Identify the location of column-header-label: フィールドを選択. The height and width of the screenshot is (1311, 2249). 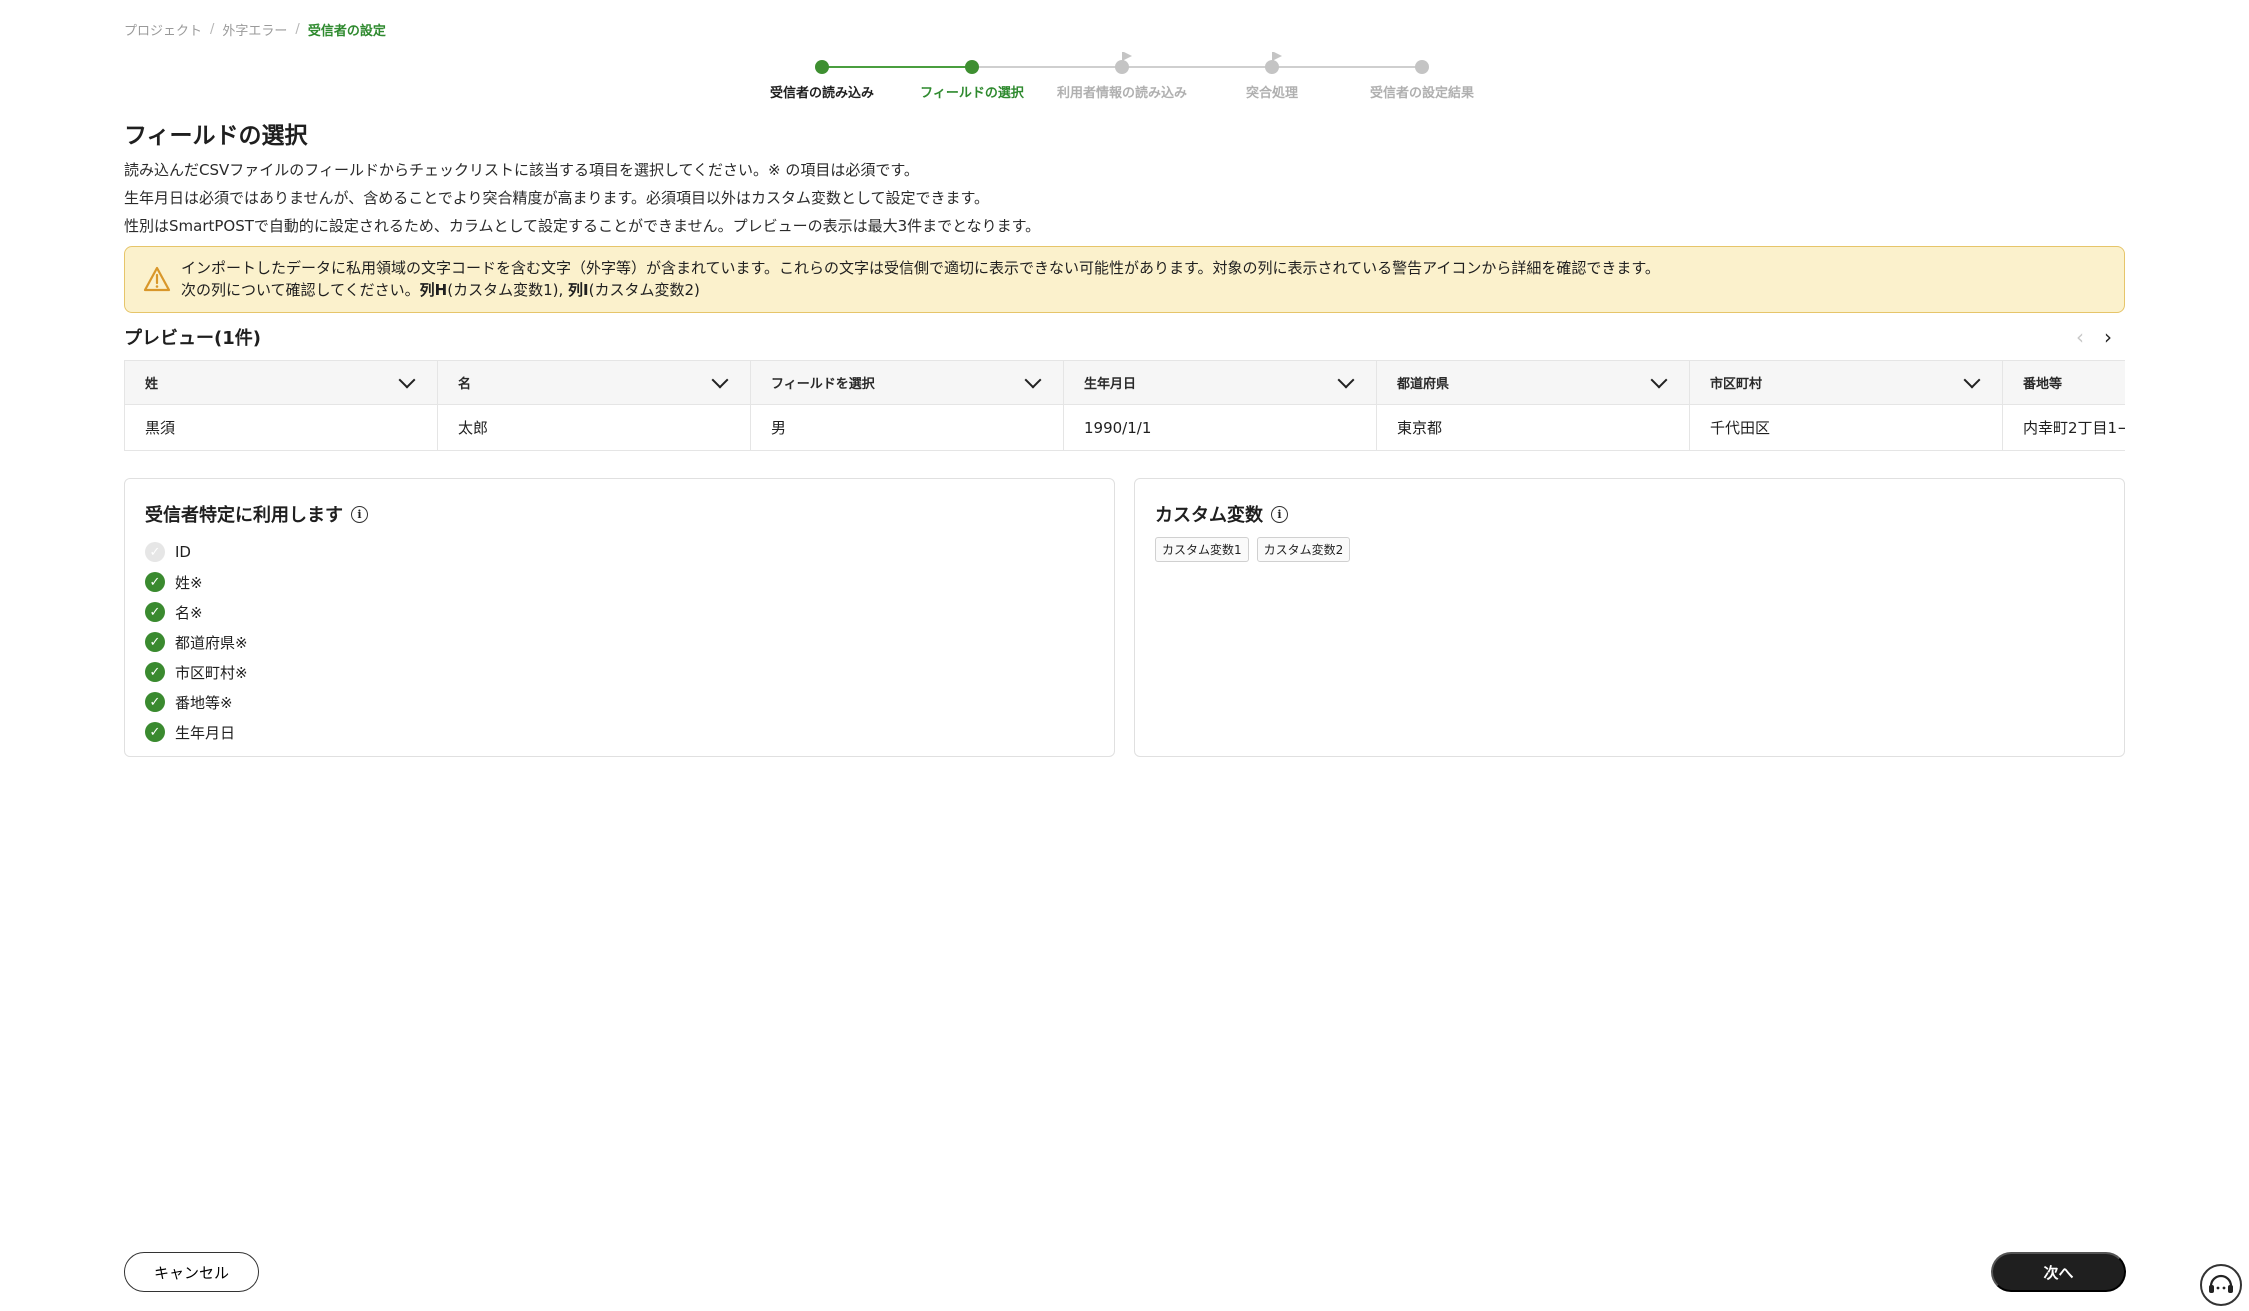
(823, 384).